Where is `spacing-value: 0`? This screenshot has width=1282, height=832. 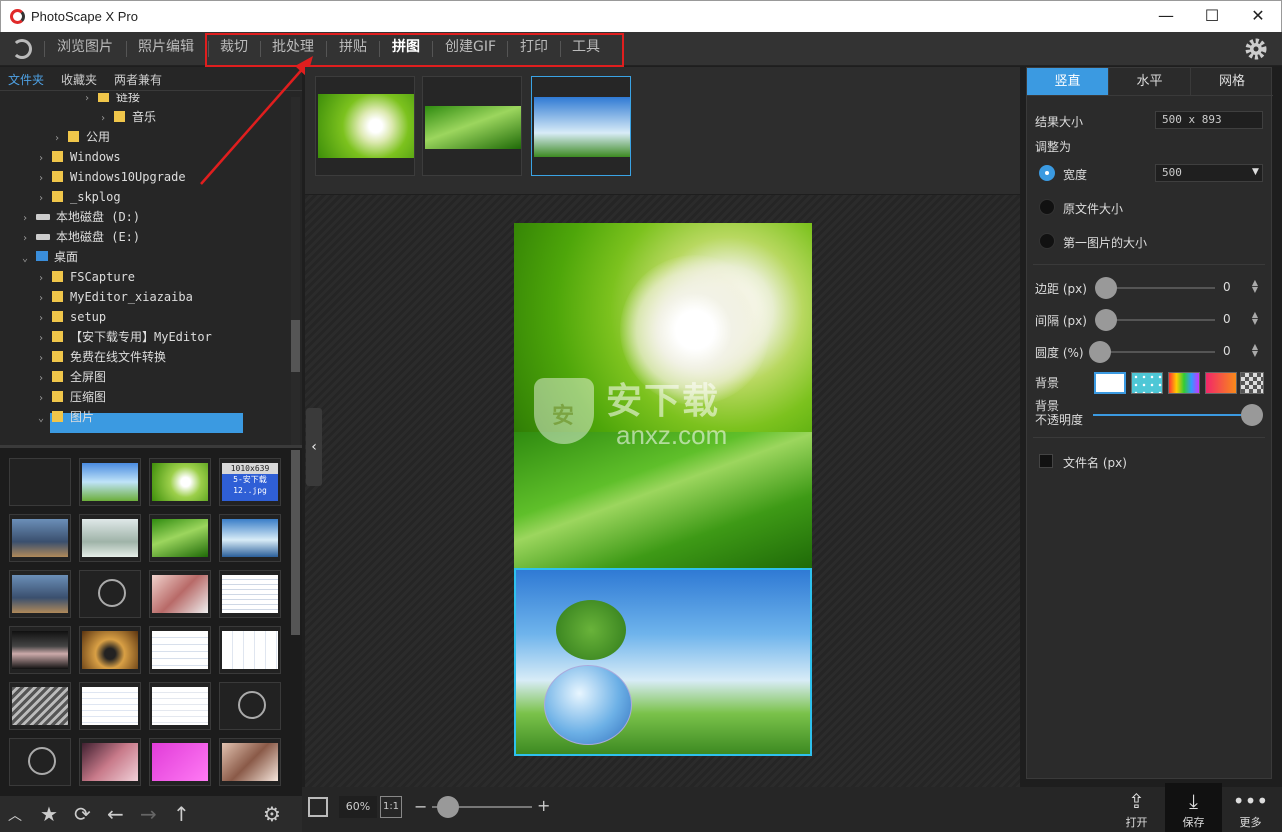
spacing-value: 0 is located at coordinates (1227, 319).